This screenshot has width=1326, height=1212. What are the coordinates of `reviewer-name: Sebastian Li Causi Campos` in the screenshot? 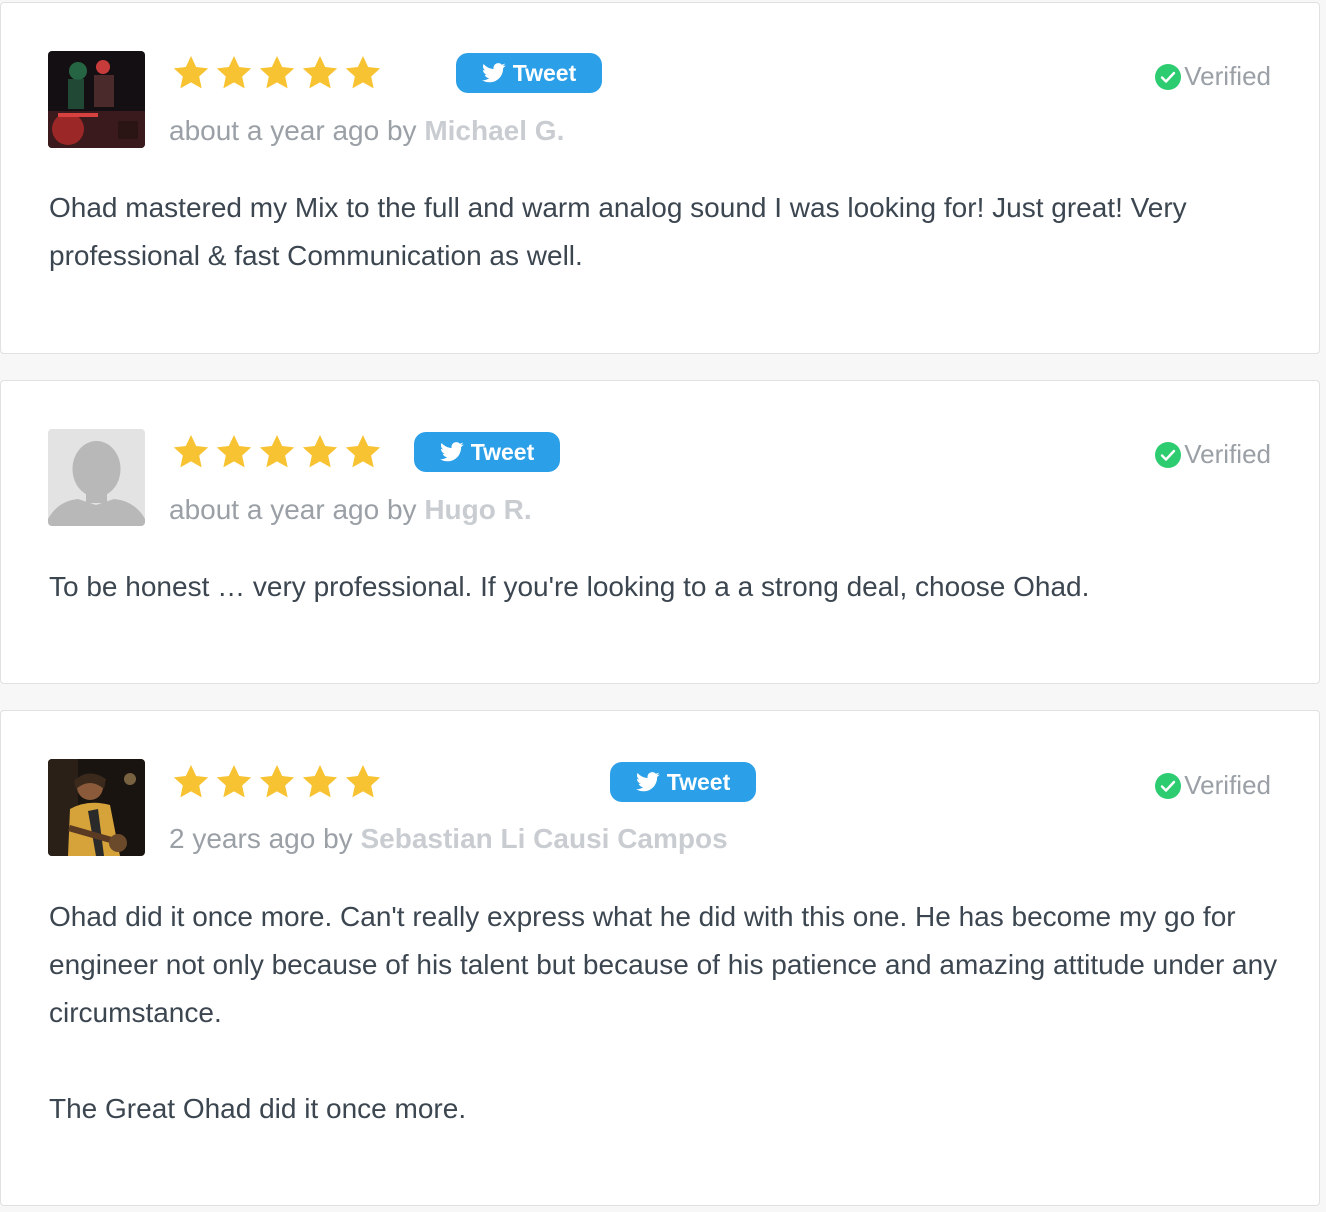 It's located at (543, 838).